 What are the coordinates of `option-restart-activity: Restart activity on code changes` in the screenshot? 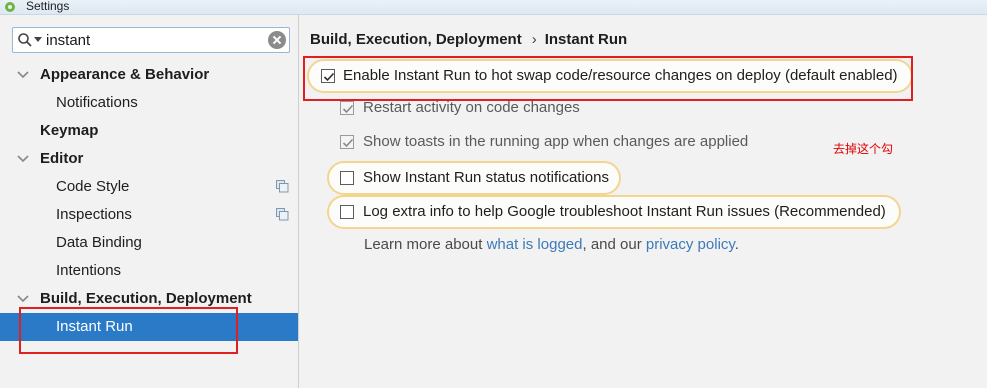 It's located at (479, 110).